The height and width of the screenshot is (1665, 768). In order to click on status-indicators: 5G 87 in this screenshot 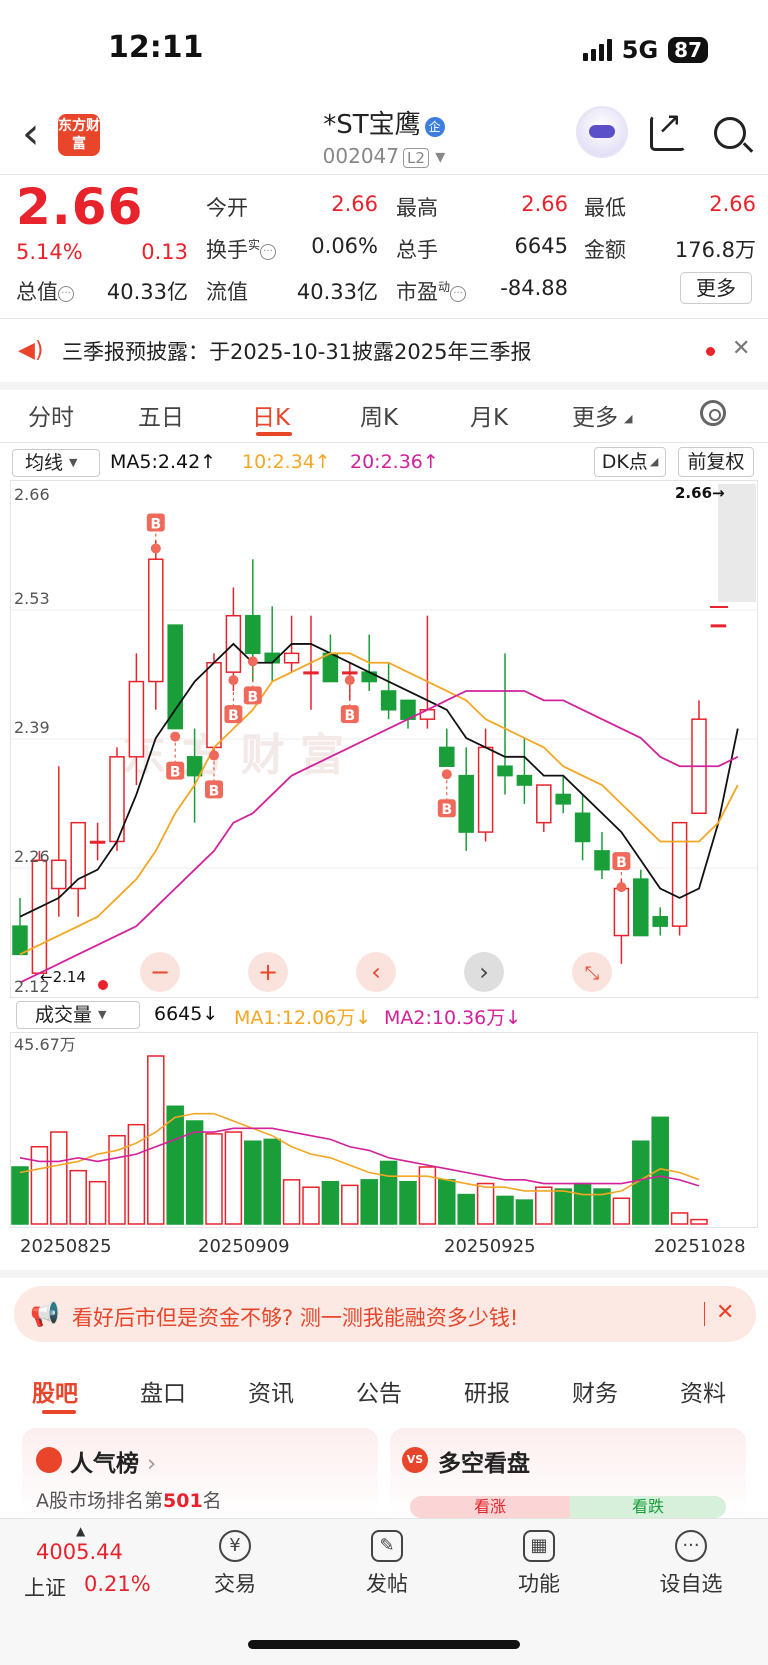, I will do `click(645, 50)`.